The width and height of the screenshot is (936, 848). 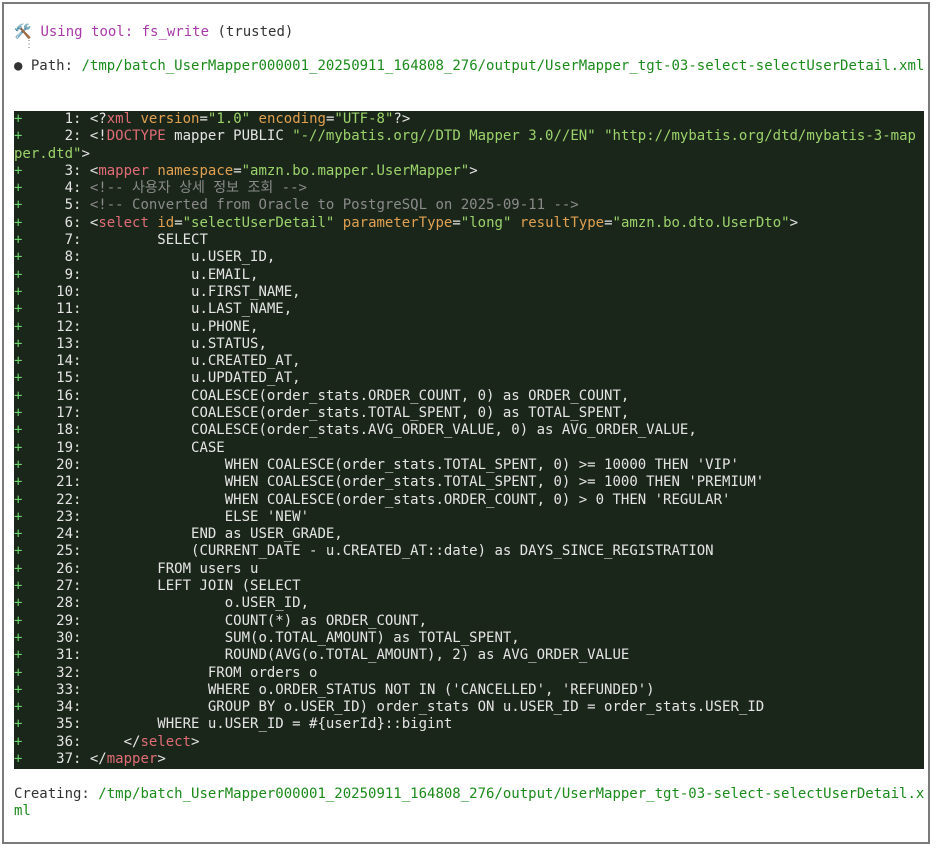 I want to click on code-line: + 32: FROM orders o, so click(x=469, y=673).